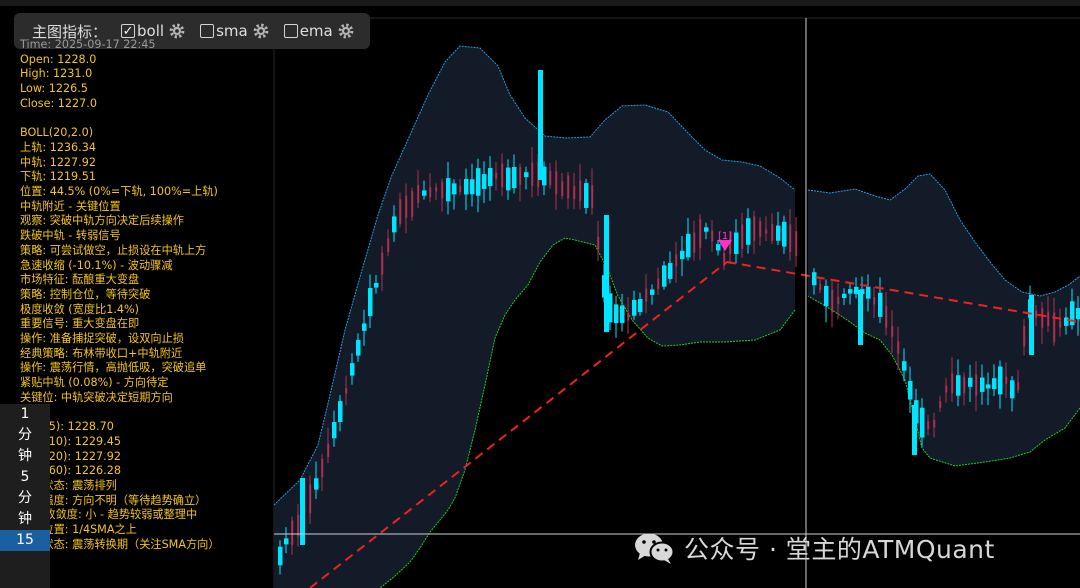 The width and height of the screenshot is (1080, 588). What do you see at coordinates (85, 294) in the screenshot?
I see `info-line: 策略: 控制仓位，等待突破` at bounding box center [85, 294].